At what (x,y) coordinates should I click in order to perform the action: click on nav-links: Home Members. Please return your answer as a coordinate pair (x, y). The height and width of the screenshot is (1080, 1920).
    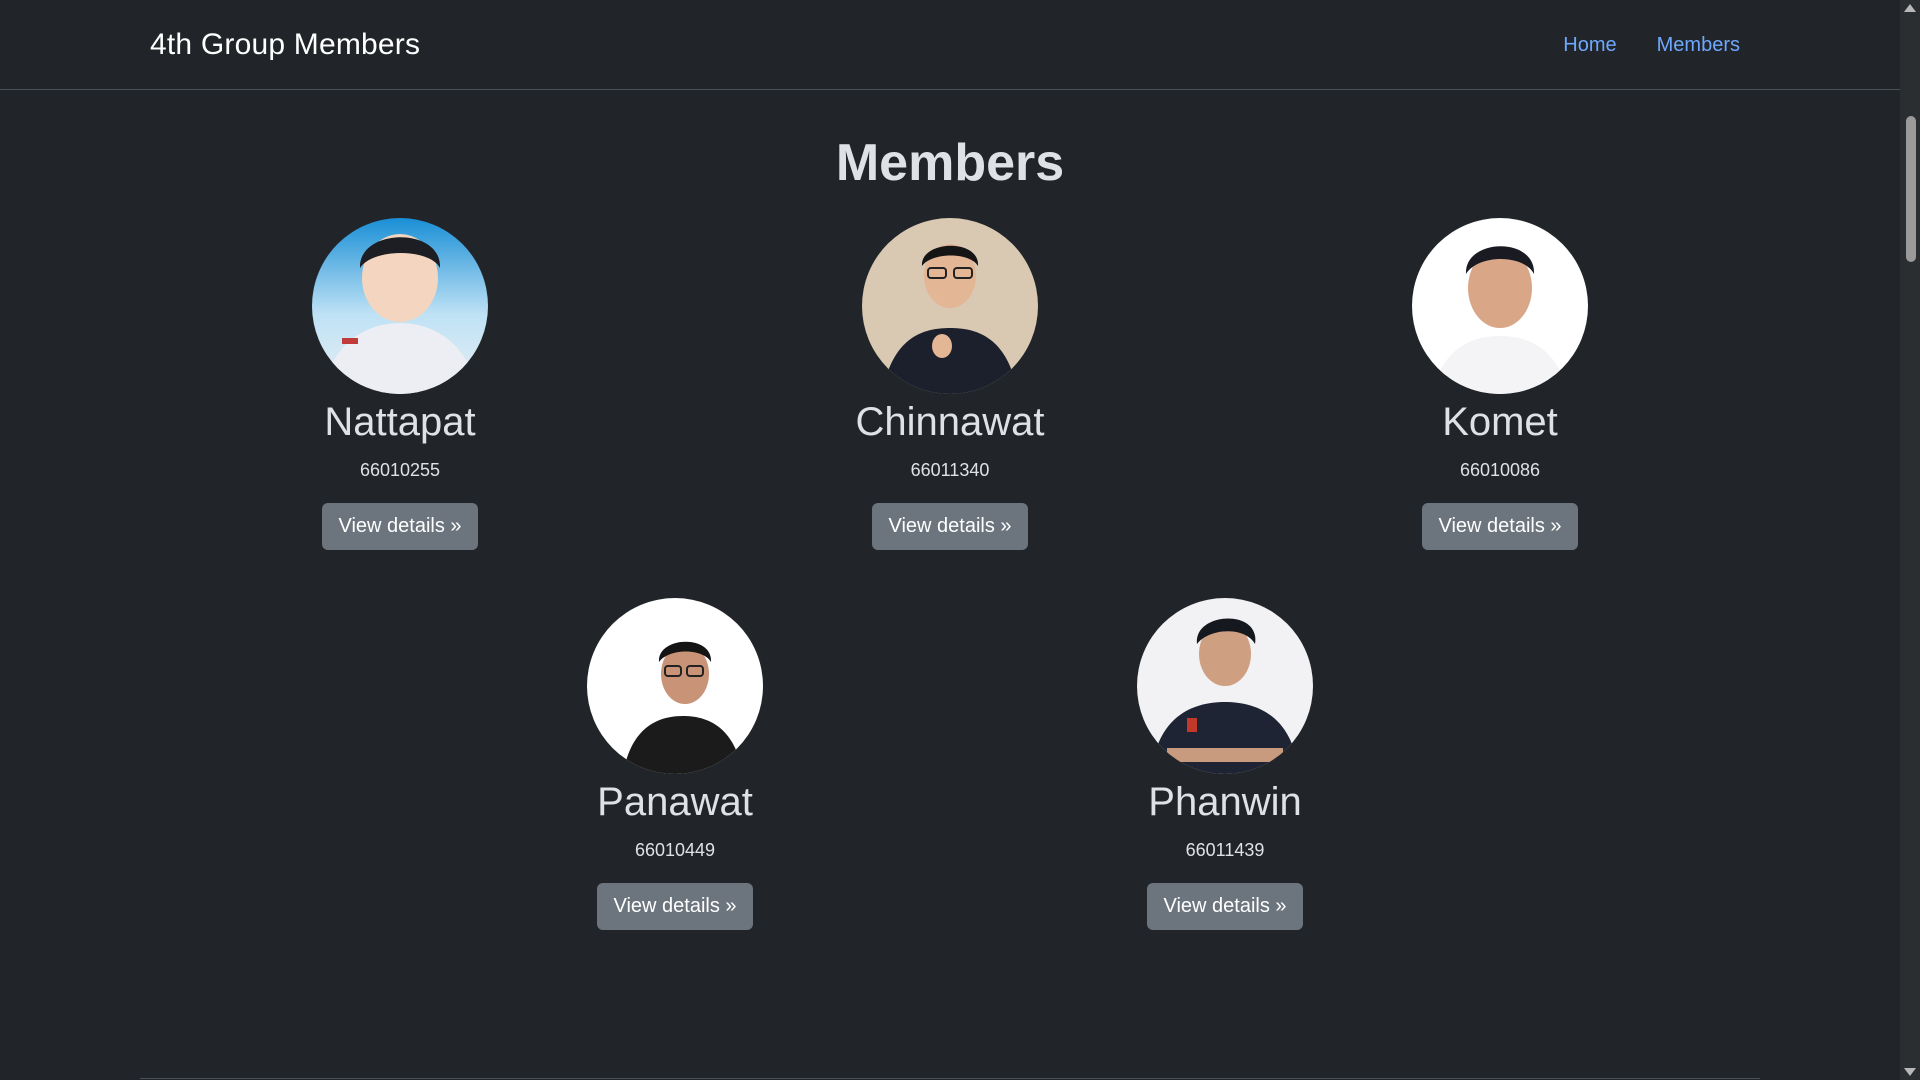
    Looking at the image, I should click on (1651, 45).